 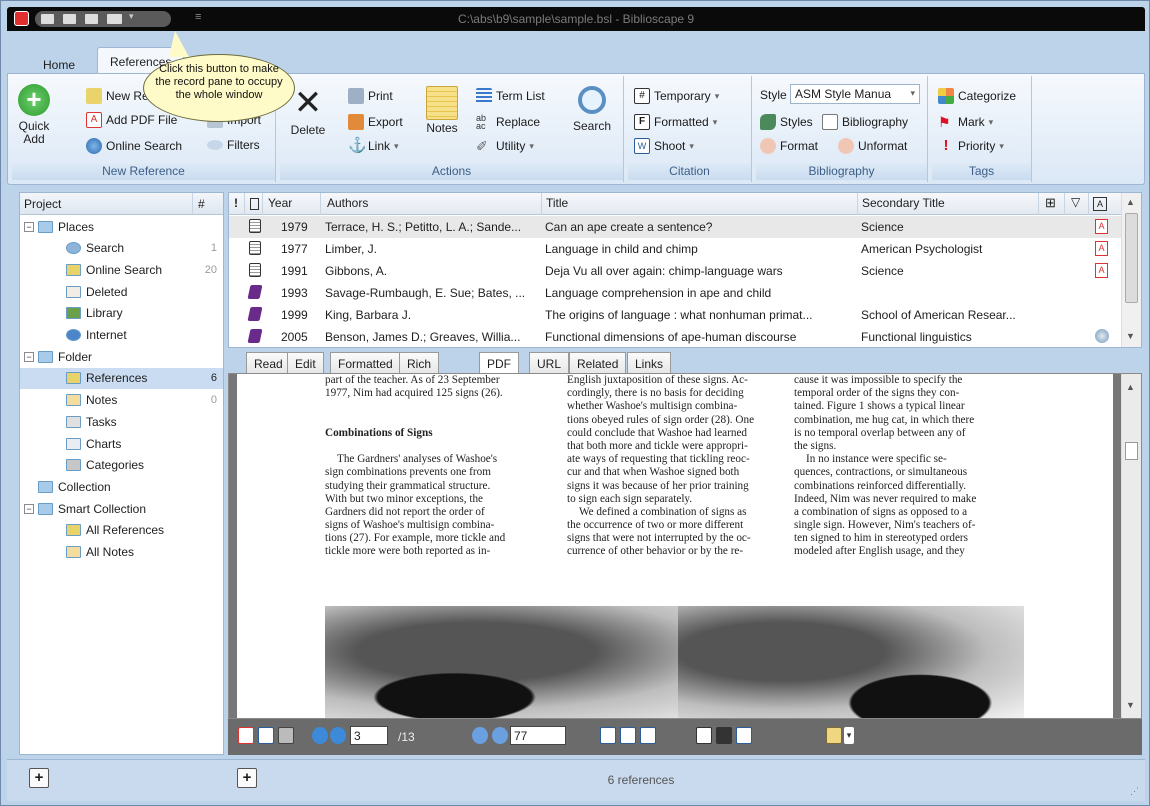 I want to click on tab-read: Read, so click(x=268, y=363).